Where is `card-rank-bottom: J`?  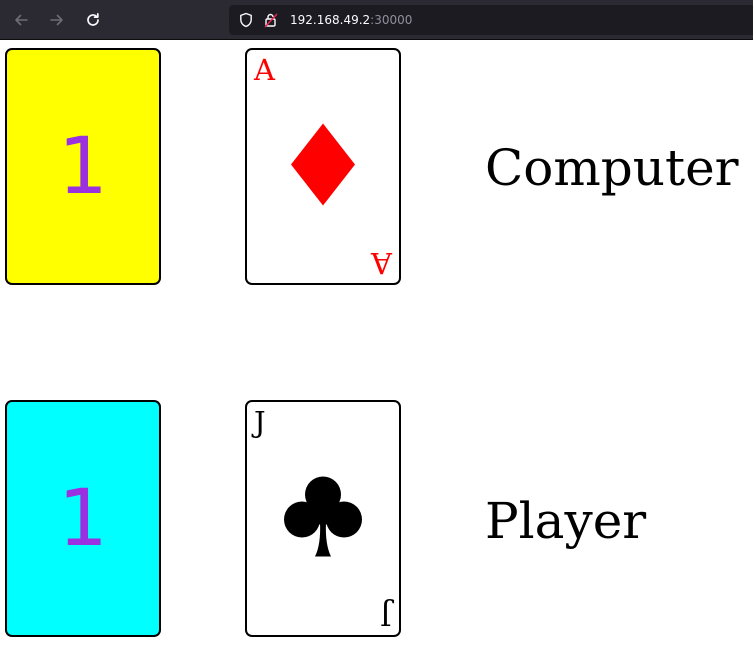
card-rank-bottom: J is located at coordinates (386, 615).